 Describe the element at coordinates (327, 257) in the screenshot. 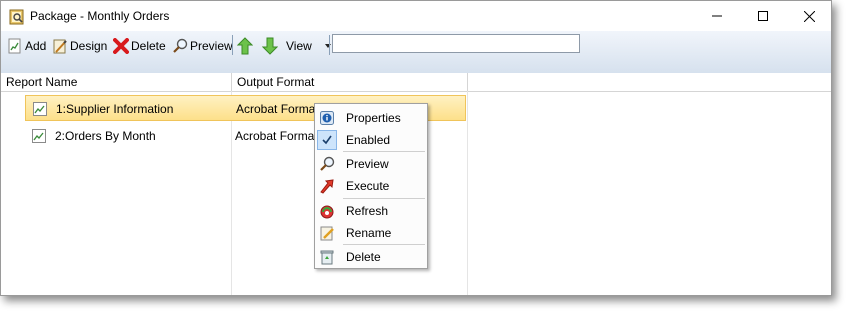

I see `recycle-bin-icon` at that location.